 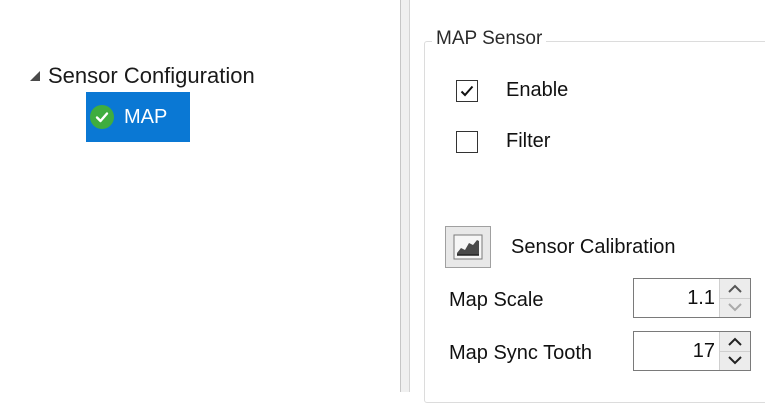 What do you see at coordinates (521, 353) in the screenshot?
I see `map-sync-tooth-label: Map Sync Tooth` at bounding box center [521, 353].